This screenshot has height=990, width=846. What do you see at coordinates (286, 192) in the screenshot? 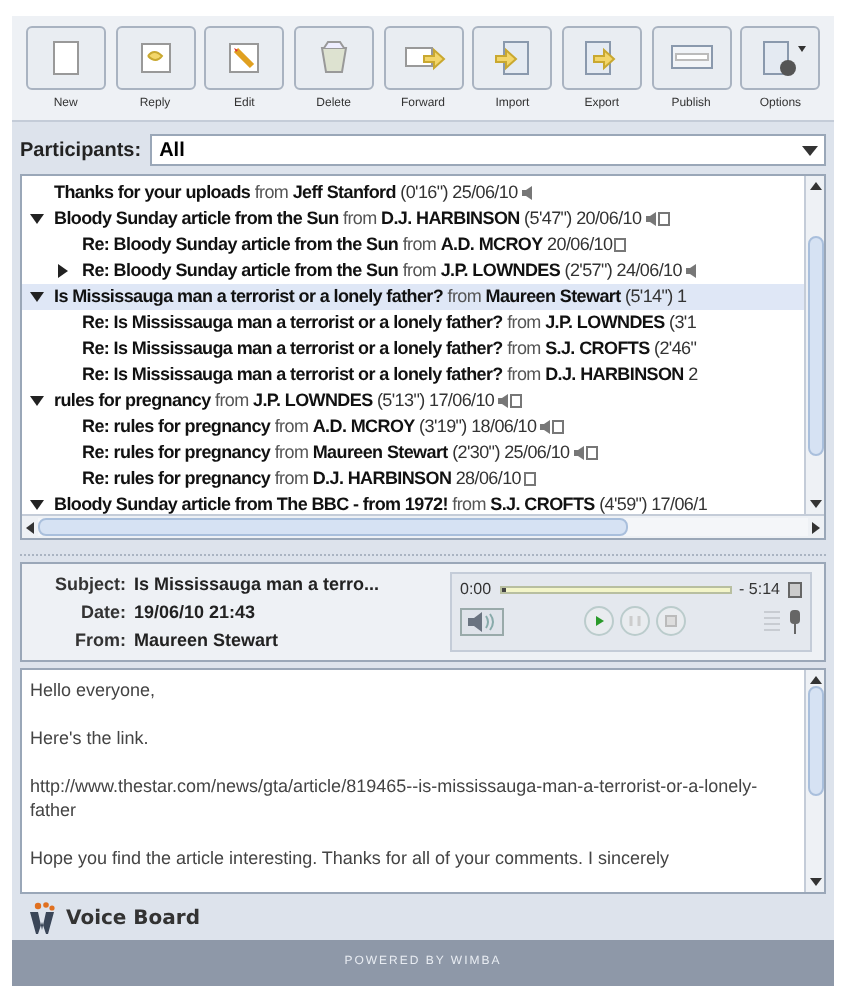
I see `thread-title: Thanks for your uploads from Jeff Stanford (0'16") 25/06/10` at bounding box center [286, 192].